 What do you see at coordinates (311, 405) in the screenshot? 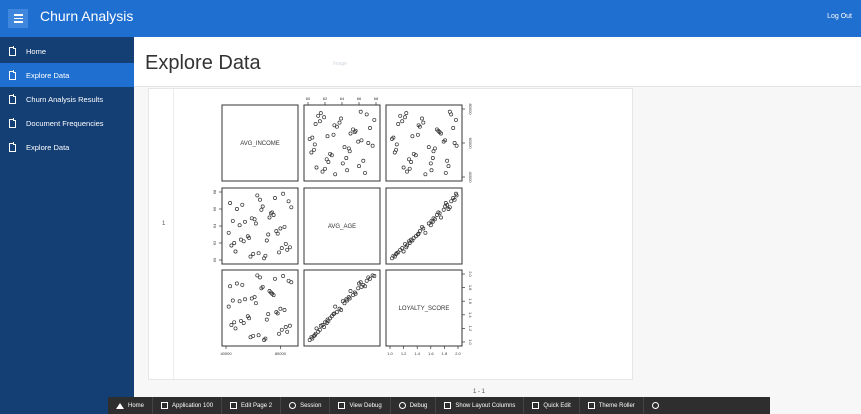
I see `dev-session-label: Session` at bounding box center [311, 405].